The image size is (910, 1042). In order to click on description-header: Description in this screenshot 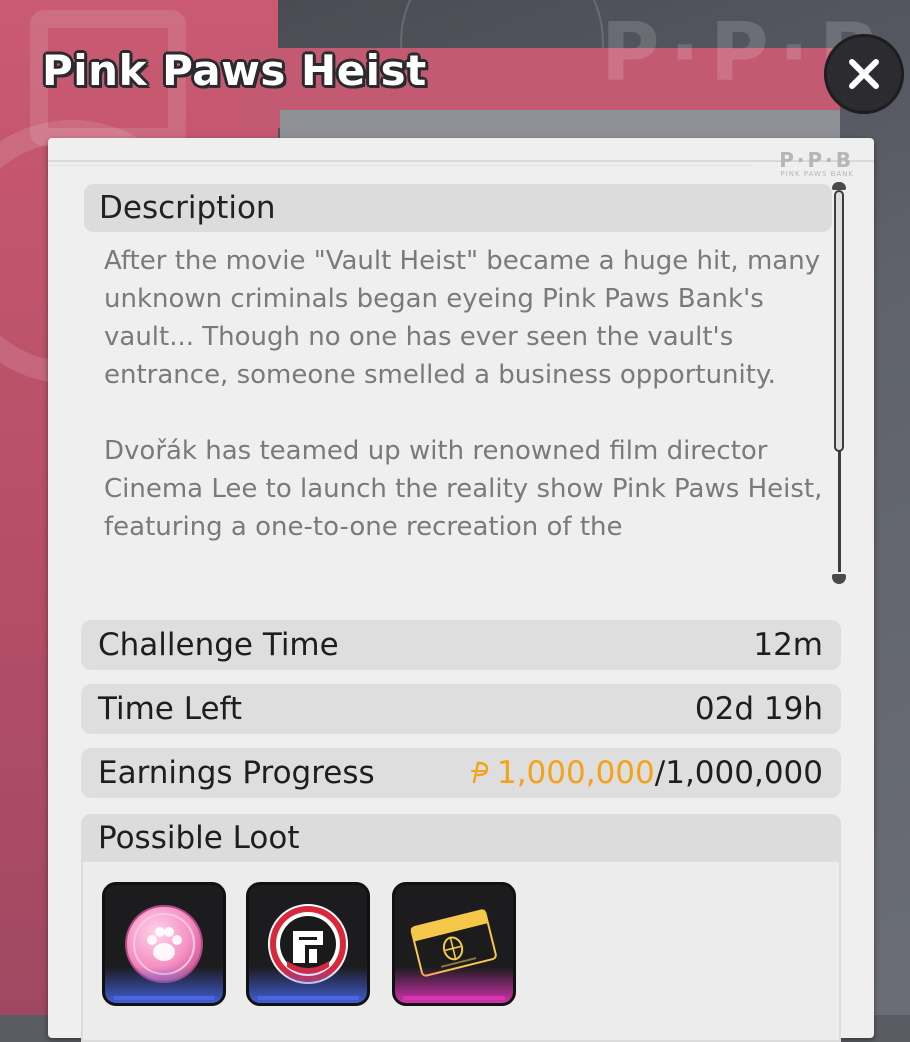, I will do `click(458, 208)`.